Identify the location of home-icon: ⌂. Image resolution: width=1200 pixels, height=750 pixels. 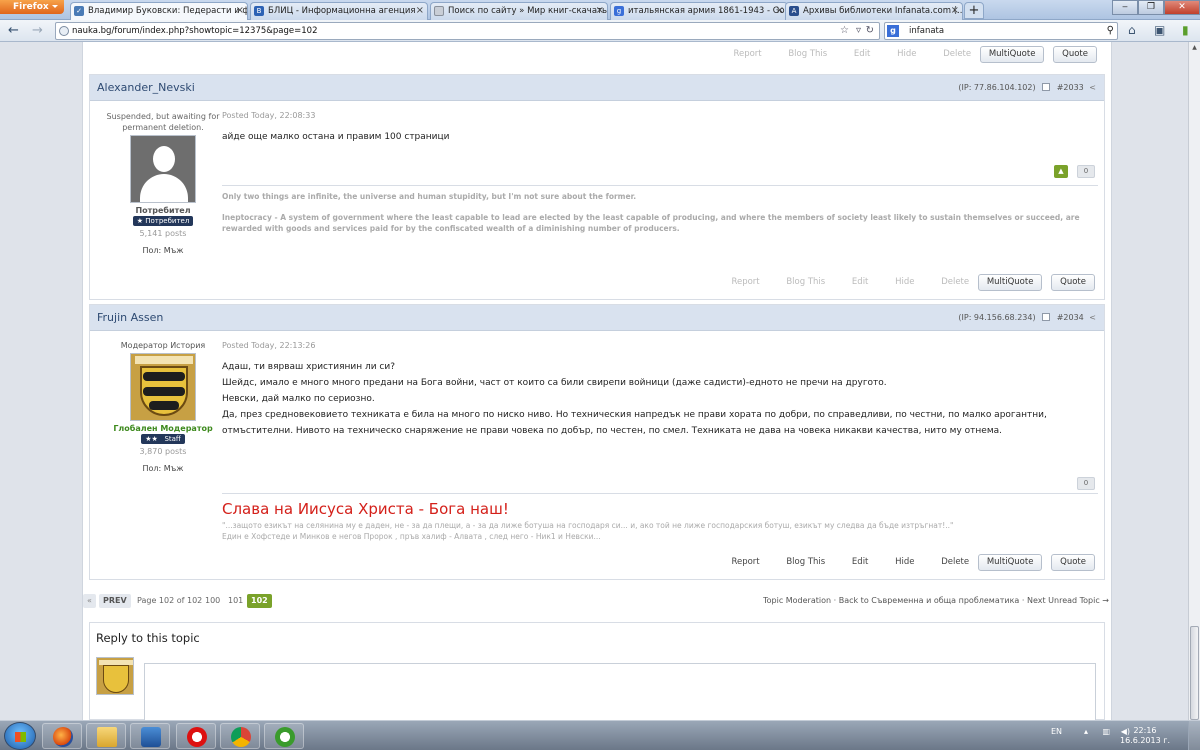
(1132, 30).